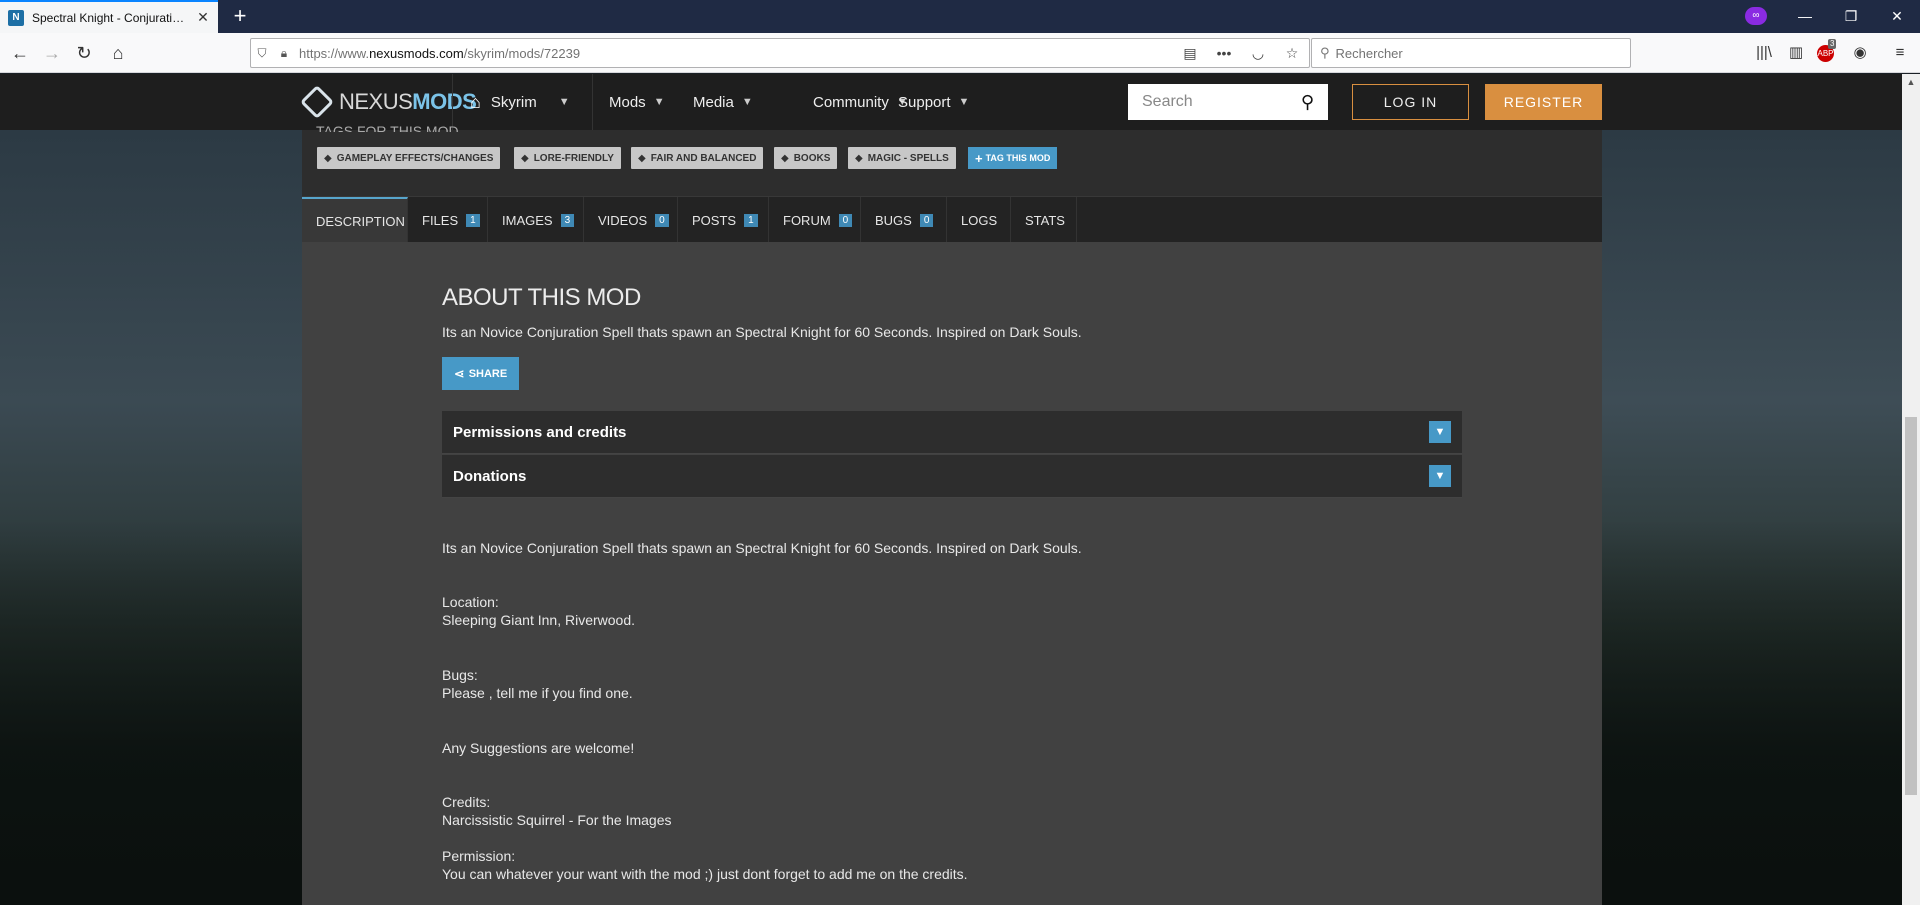 The width and height of the screenshot is (1920, 905). What do you see at coordinates (538, 620) in the screenshot?
I see `location-value: Sleeping Giant Inn, Riverwood.` at bounding box center [538, 620].